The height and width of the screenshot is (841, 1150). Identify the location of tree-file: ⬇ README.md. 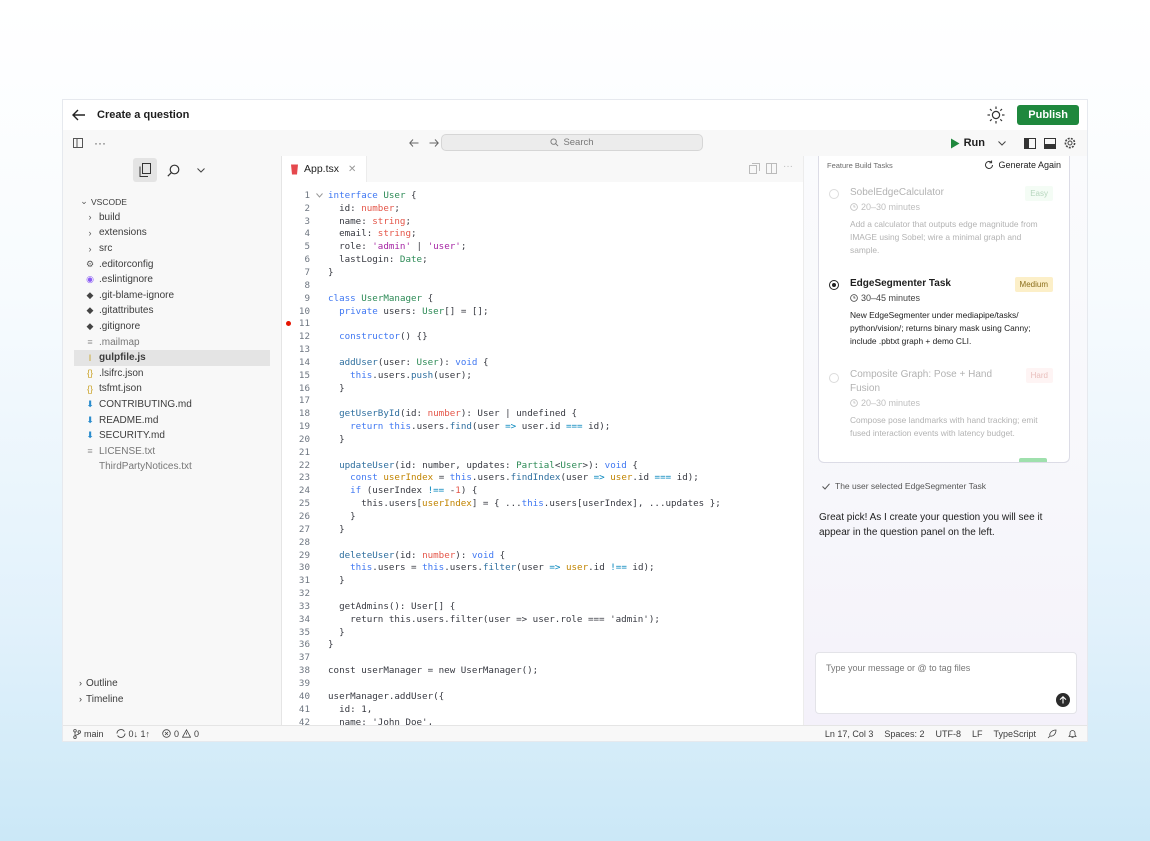
(172, 420).